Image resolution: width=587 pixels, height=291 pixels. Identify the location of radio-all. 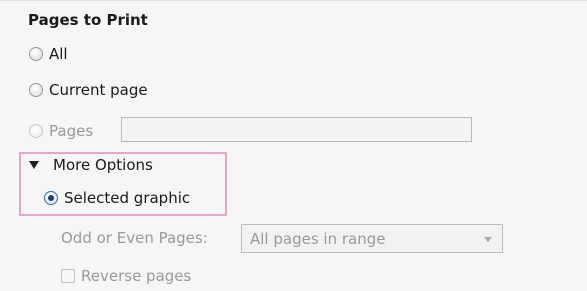
(36, 54).